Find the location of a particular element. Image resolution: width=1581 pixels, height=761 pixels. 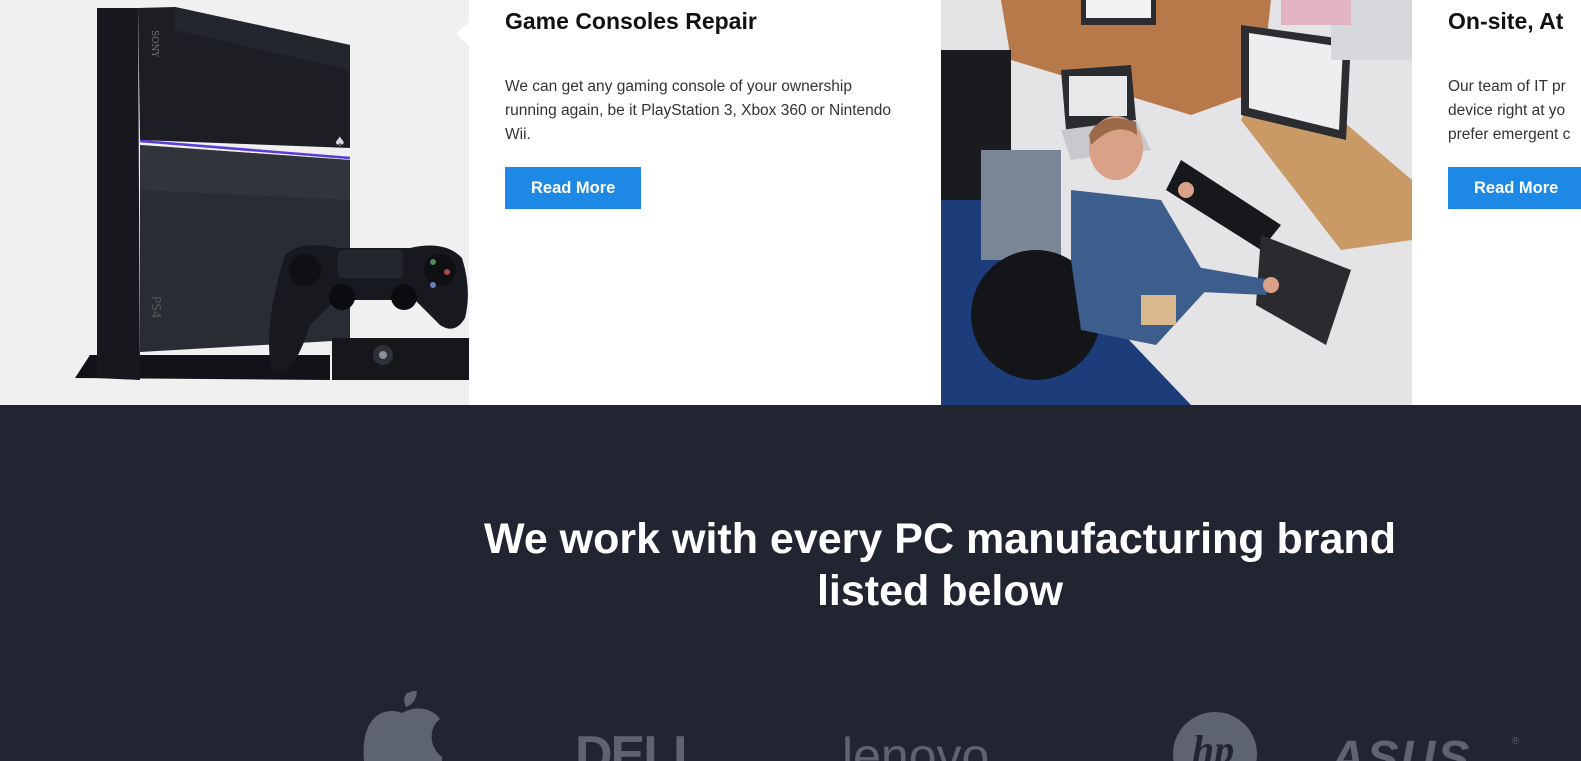

lenovo-logo-icon: lenovo is located at coordinates (915, 744).